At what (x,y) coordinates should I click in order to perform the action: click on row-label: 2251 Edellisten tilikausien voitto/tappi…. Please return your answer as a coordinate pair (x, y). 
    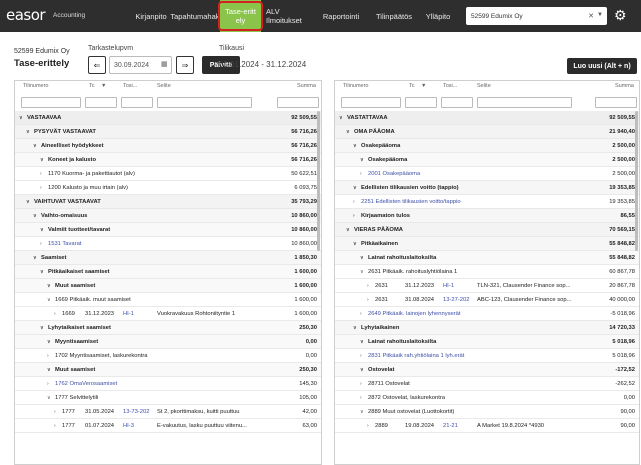
    Looking at the image, I should click on (411, 202).